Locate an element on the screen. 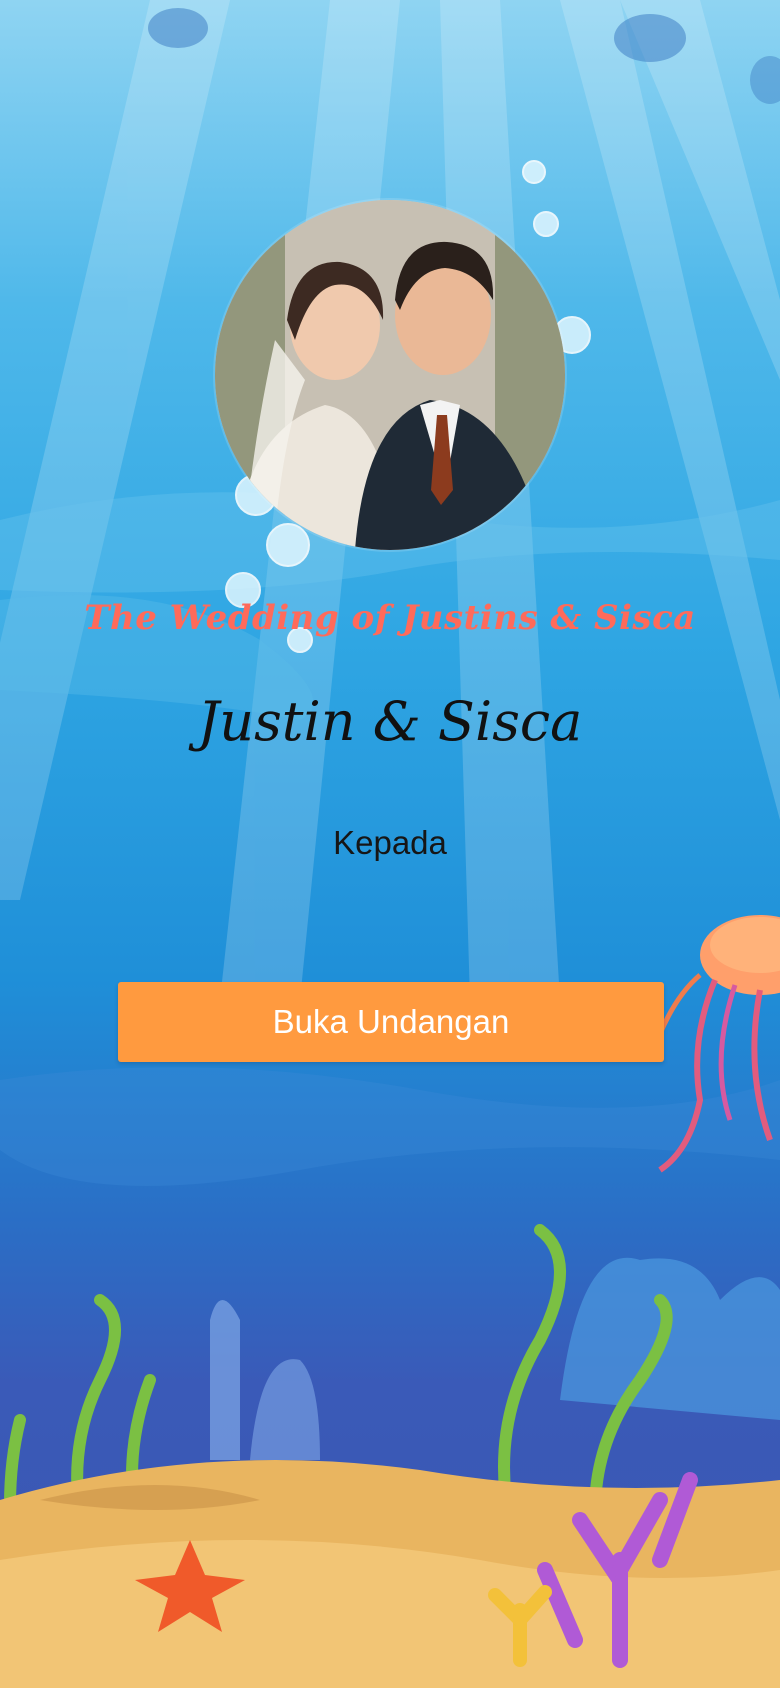  open-invitation-button: Buka Undangan is located at coordinates (391, 1022).